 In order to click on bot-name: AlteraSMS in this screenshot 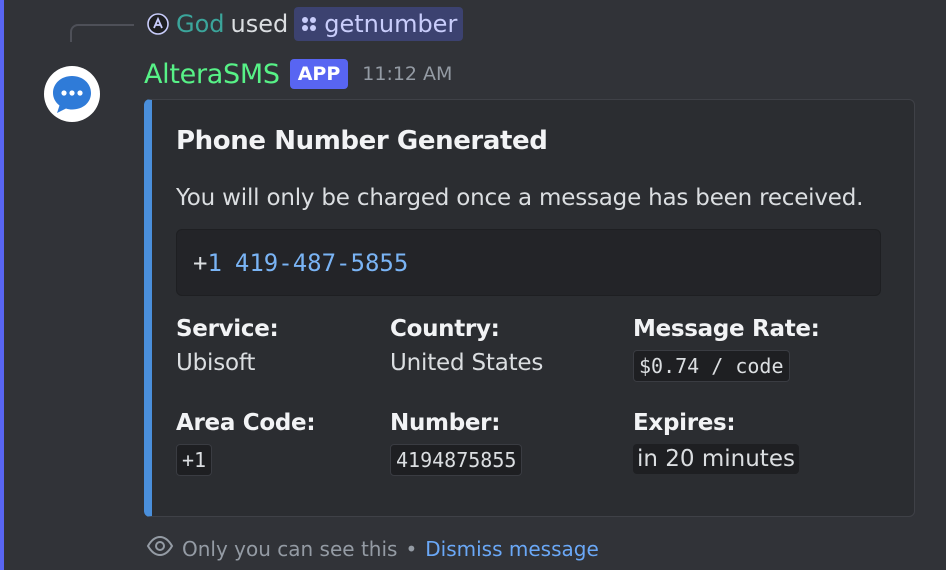, I will do `click(212, 74)`.